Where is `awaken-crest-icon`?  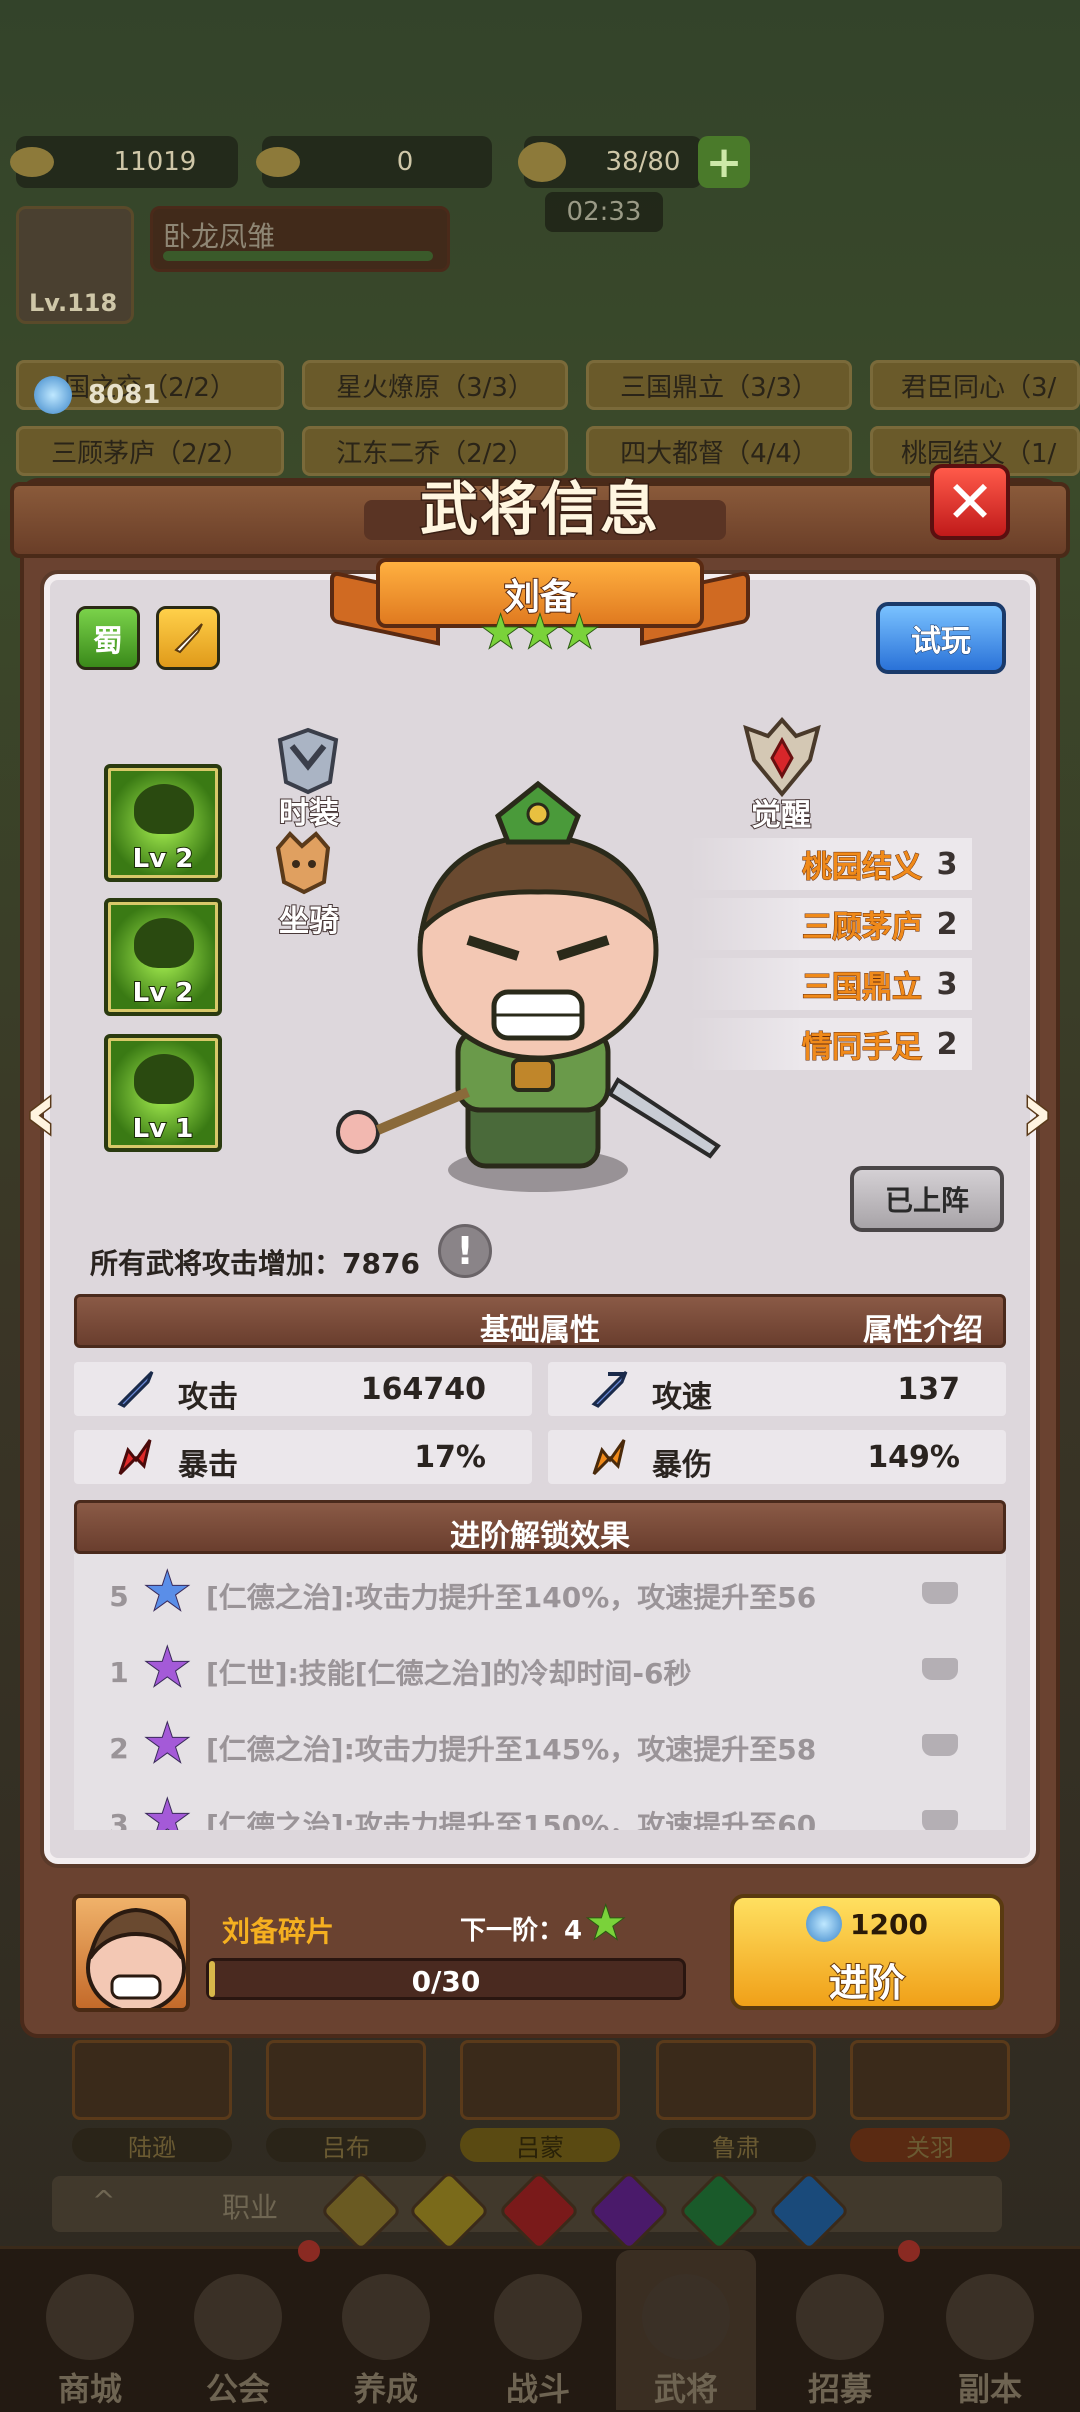 awaken-crest-icon is located at coordinates (782, 758).